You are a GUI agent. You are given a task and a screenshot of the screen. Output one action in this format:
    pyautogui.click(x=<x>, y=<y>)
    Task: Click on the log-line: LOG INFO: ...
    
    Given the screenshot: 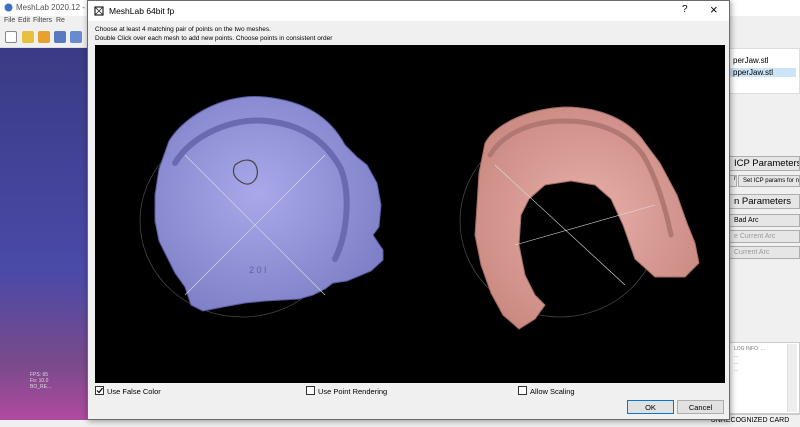 What is the action you would take?
    pyautogui.click(x=749, y=349)
    